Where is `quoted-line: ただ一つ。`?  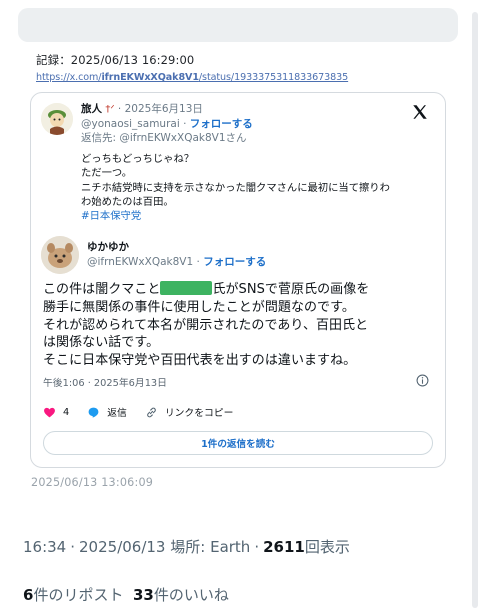
quoted-line: ただ一つ。 is located at coordinates (107, 173).